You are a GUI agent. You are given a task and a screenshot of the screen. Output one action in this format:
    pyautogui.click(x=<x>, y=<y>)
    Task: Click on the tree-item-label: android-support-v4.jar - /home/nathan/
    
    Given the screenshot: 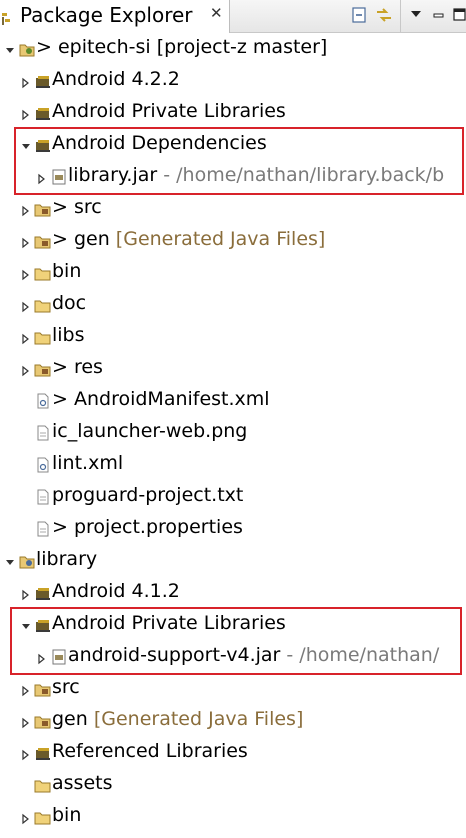 What is the action you would take?
    pyautogui.click(x=253, y=655)
    